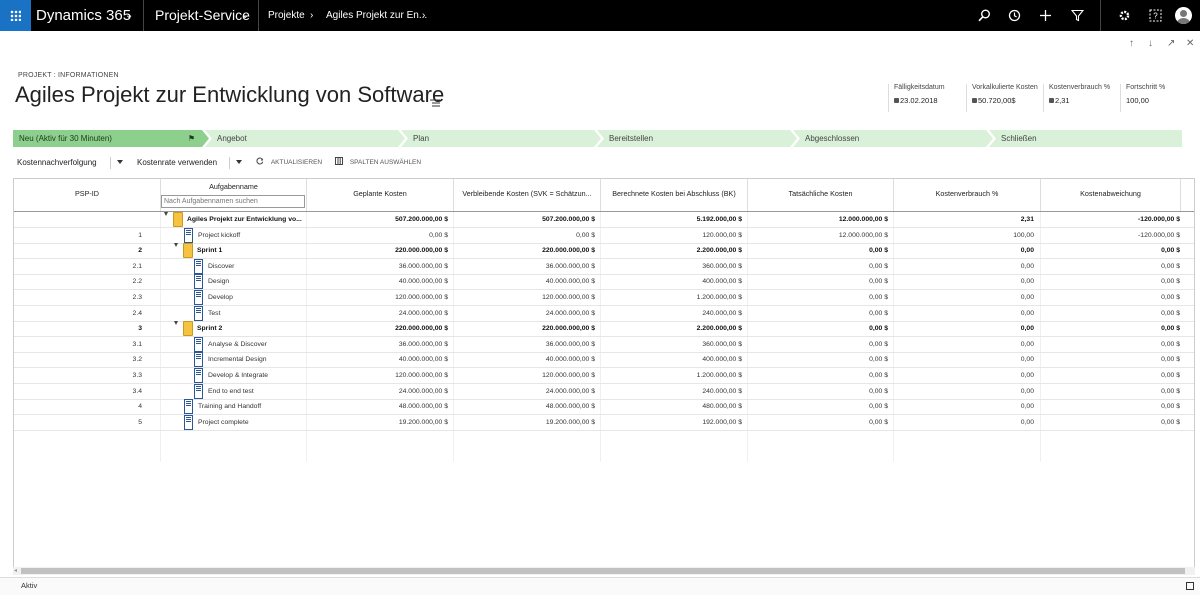 Image resolution: width=1200 pixels, height=595 pixels. Describe the element at coordinates (251, 235) in the screenshot. I see `task-name-cell: Project kickoff` at that location.